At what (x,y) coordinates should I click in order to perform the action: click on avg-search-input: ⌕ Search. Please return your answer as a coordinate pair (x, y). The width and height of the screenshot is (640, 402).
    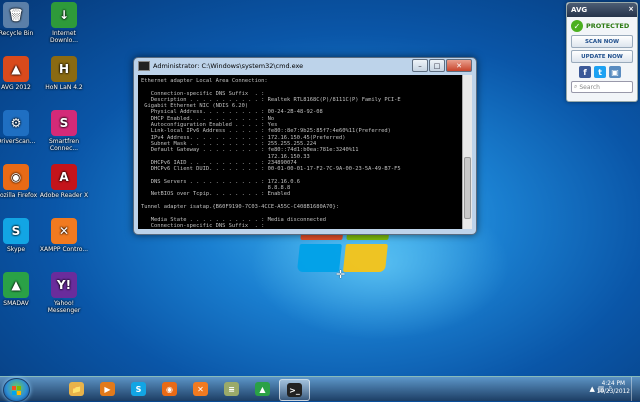
    Looking at the image, I should click on (602, 87).